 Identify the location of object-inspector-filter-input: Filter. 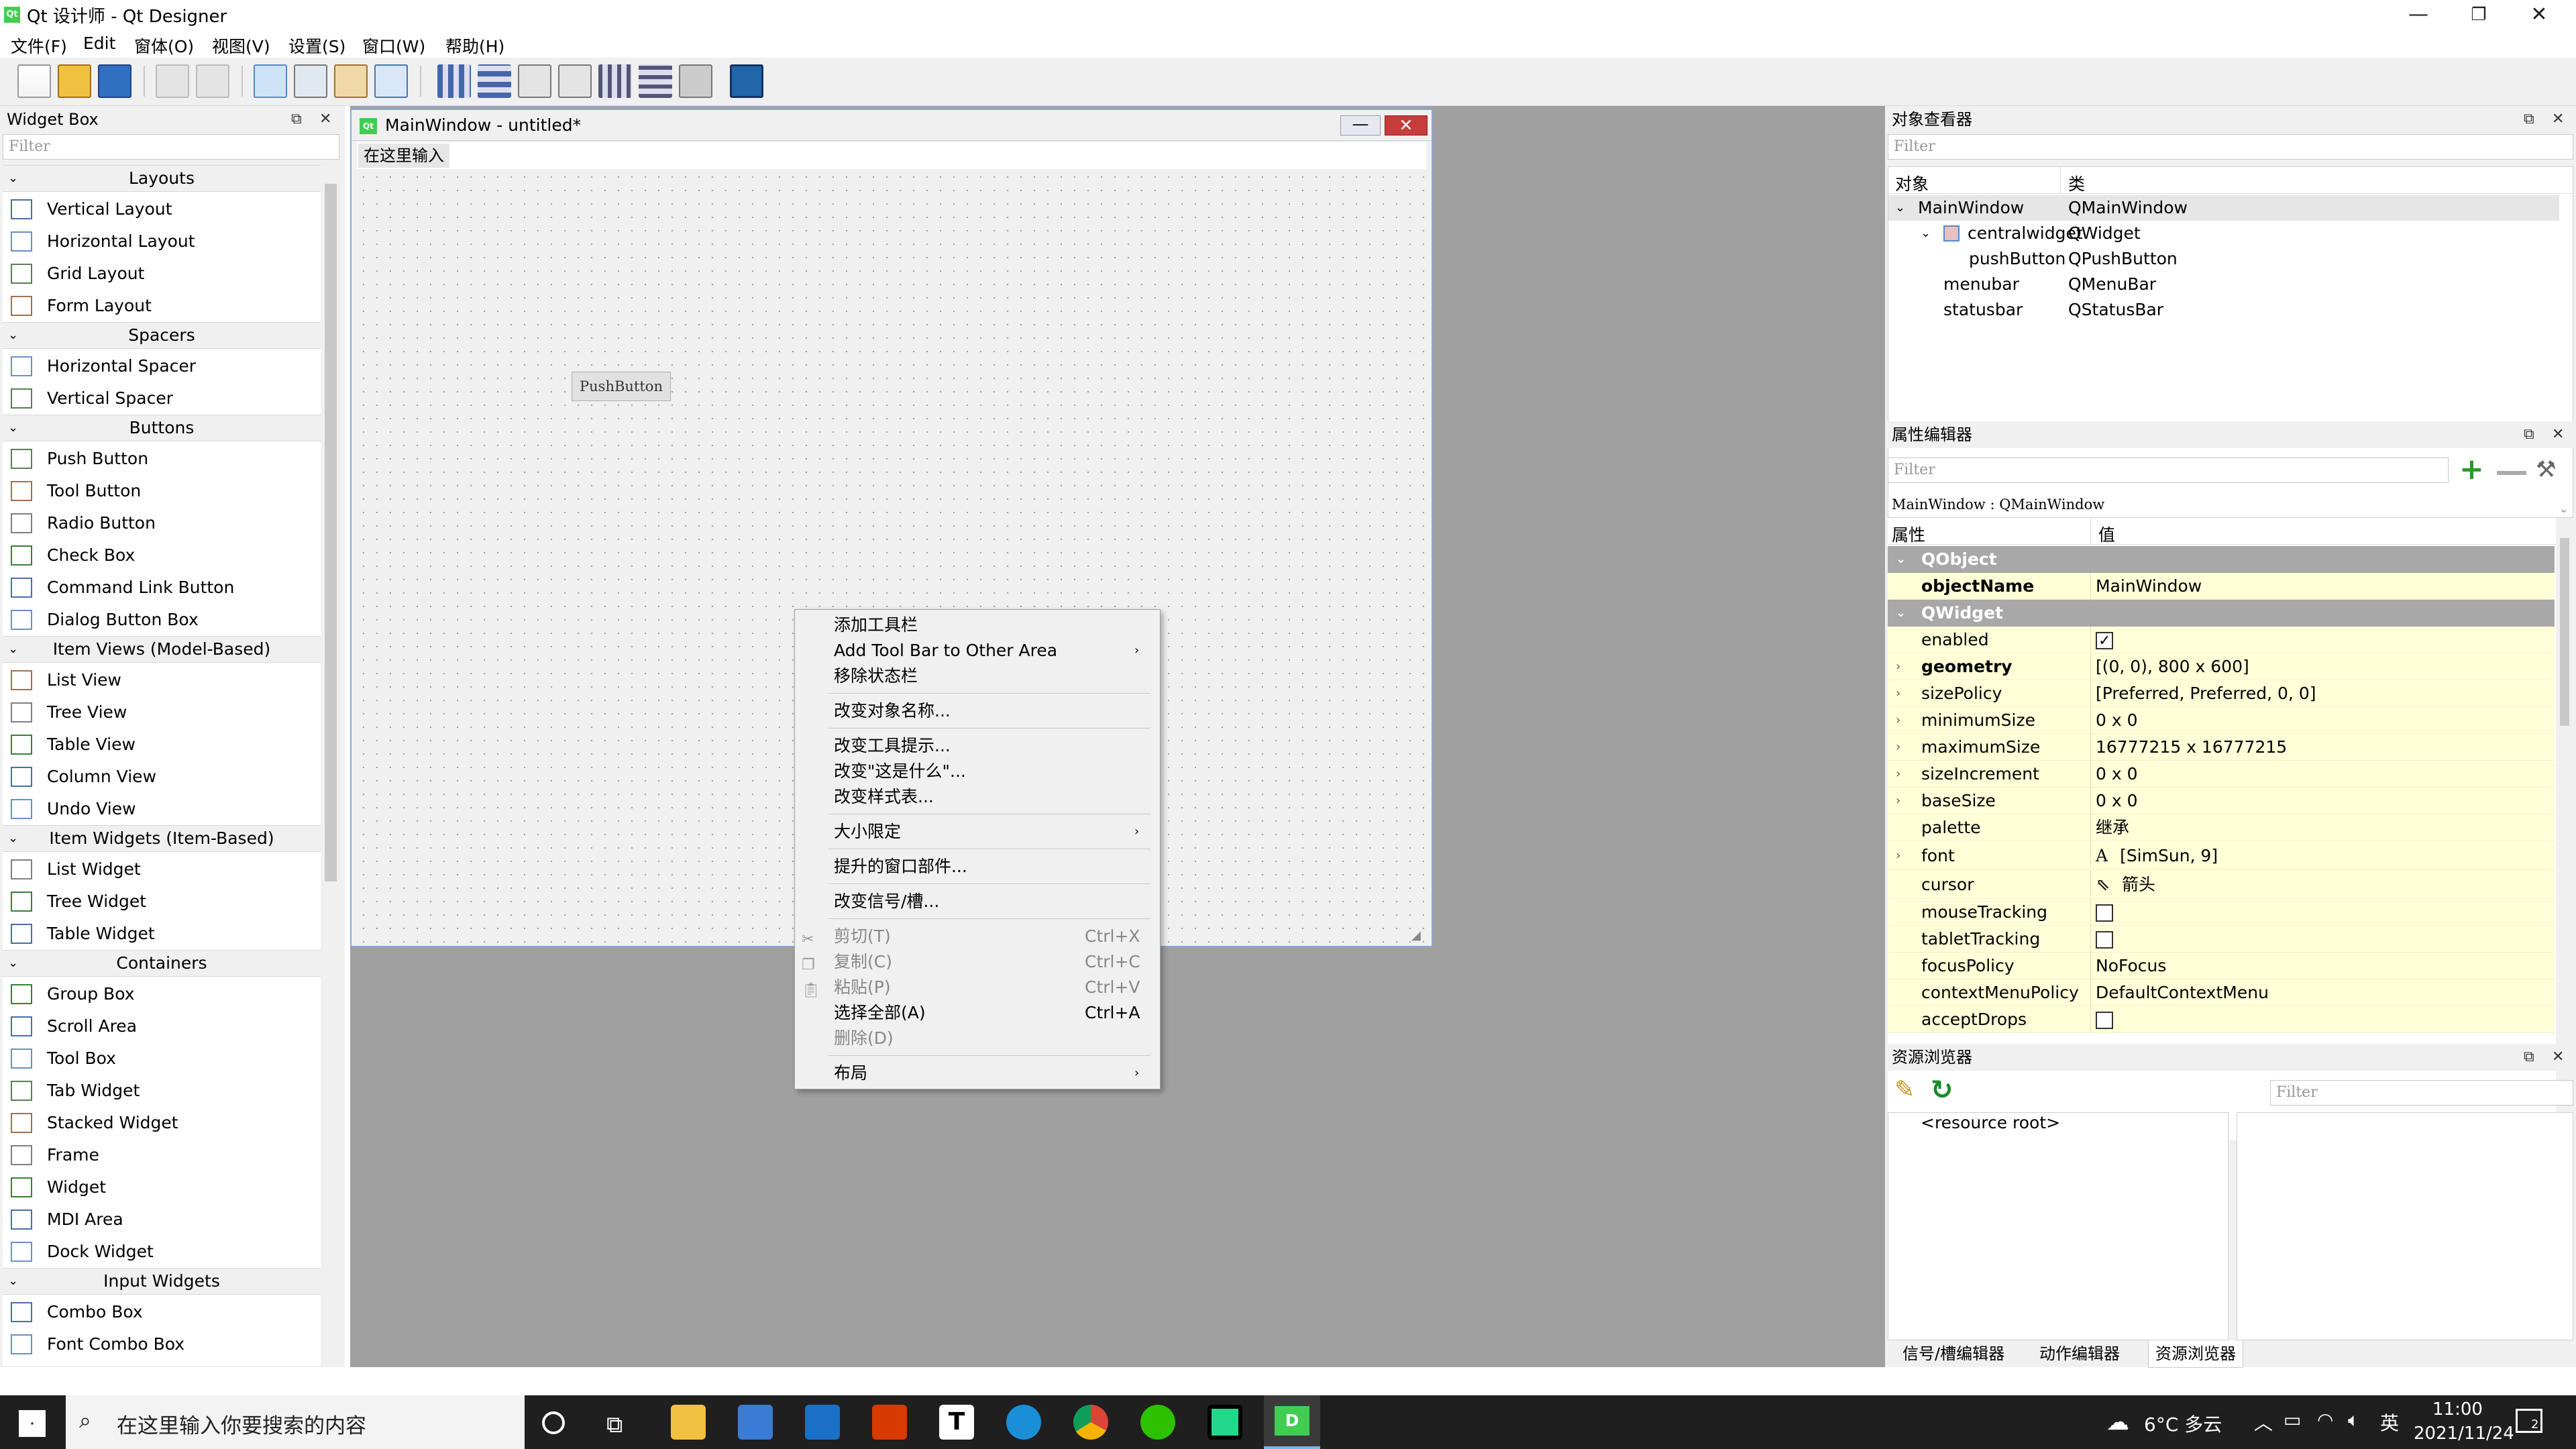
(2230, 147).